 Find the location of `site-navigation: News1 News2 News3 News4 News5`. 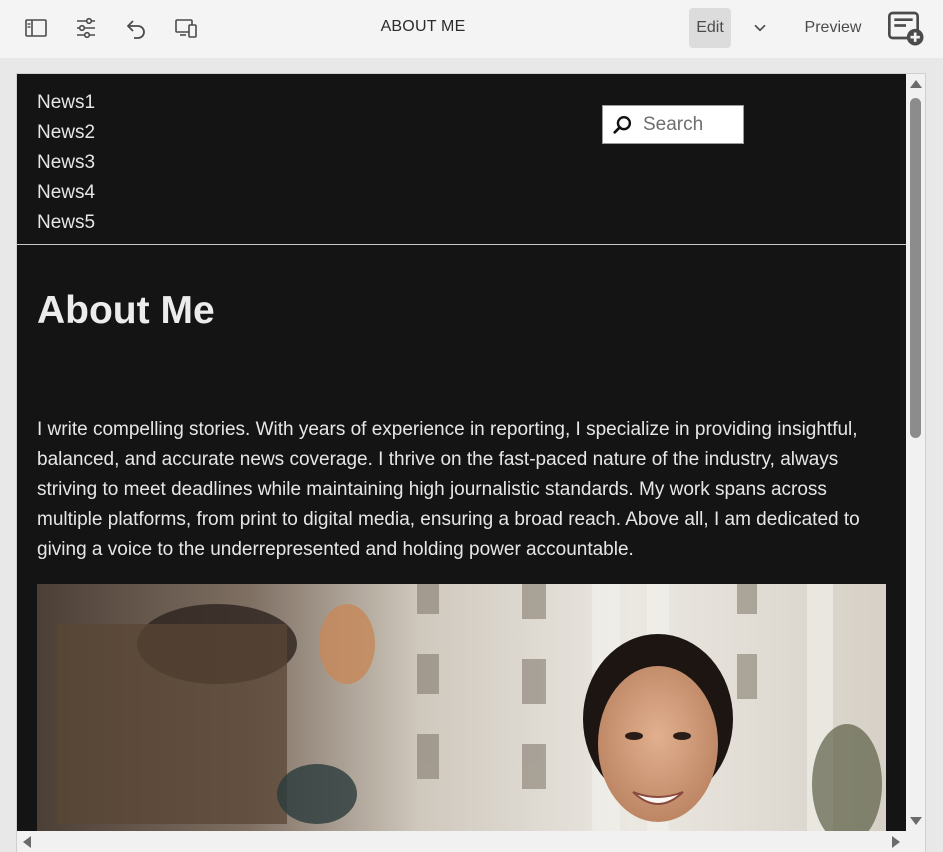

site-navigation: News1 News2 News3 News4 News5 is located at coordinates (66, 163).